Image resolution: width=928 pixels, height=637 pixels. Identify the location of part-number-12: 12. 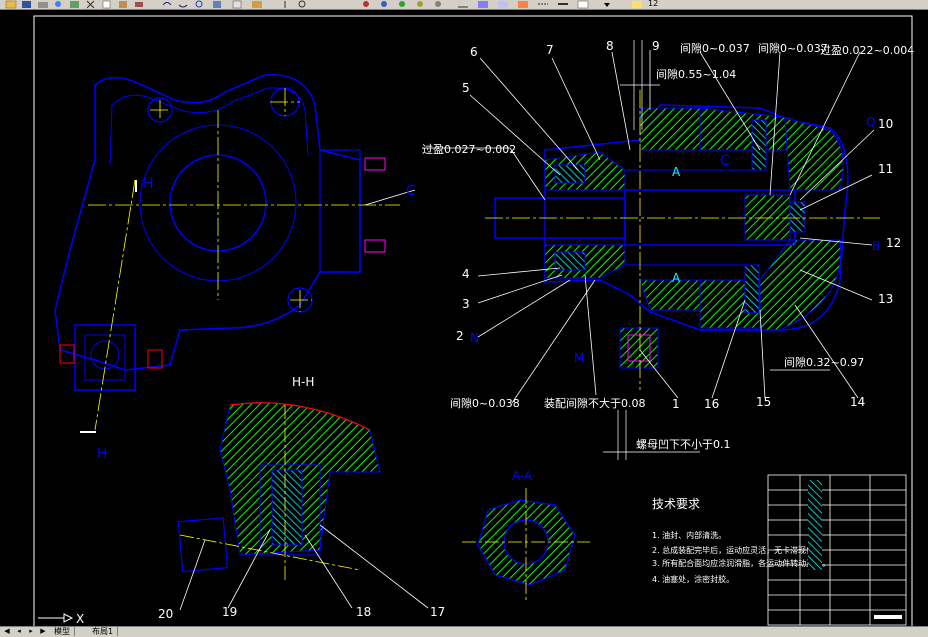
(893, 243).